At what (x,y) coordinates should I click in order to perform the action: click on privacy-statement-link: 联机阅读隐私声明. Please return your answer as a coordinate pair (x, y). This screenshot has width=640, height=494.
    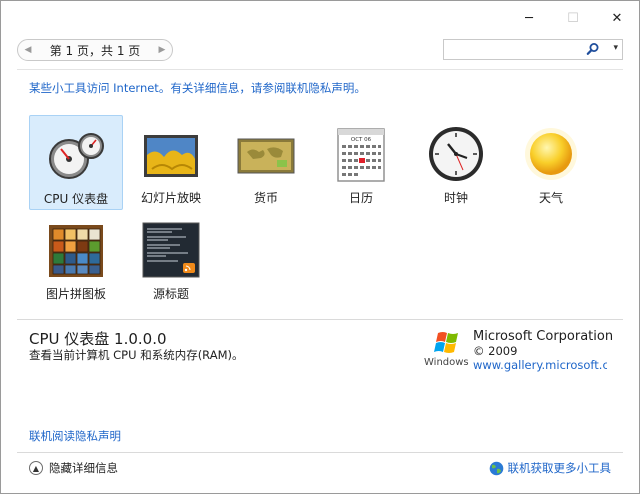
    Looking at the image, I should click on (75, 436).